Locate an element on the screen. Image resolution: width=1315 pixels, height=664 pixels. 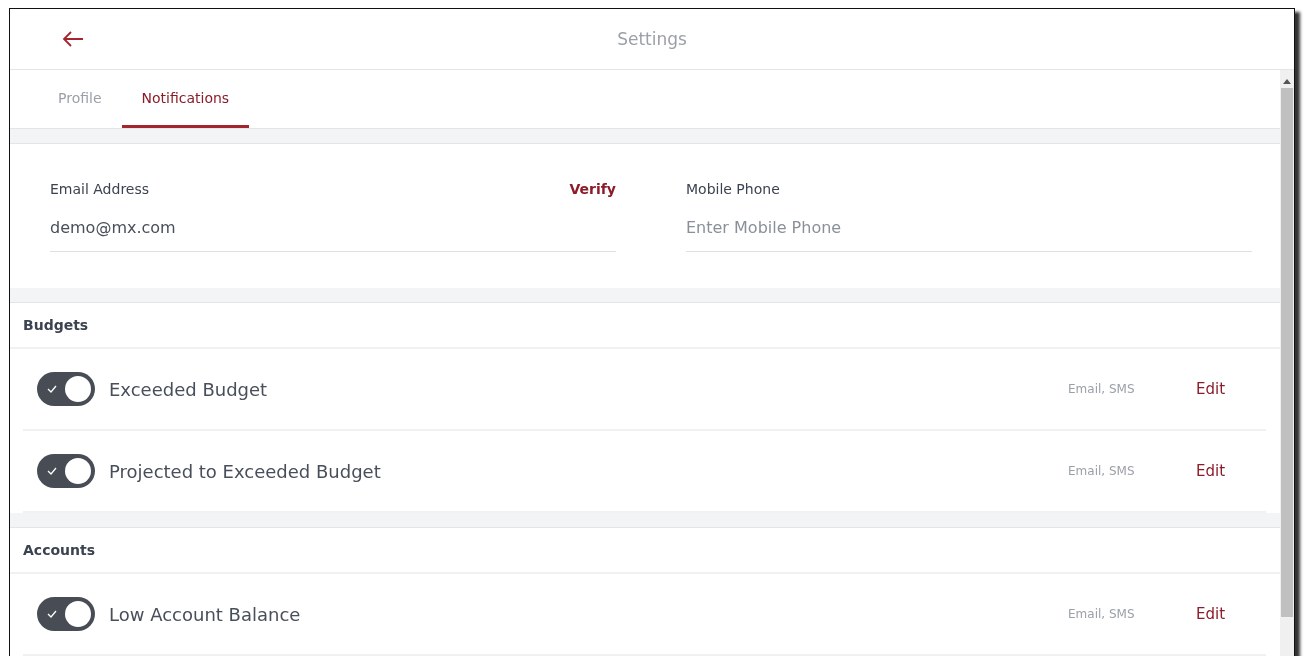
scroll-up-icon is located at coordinates (1287, 81).